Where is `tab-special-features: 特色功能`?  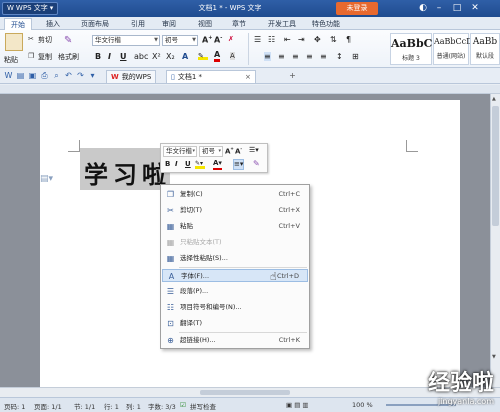
tab-special-features: 特色功能 is located at coordinates (326, 24).